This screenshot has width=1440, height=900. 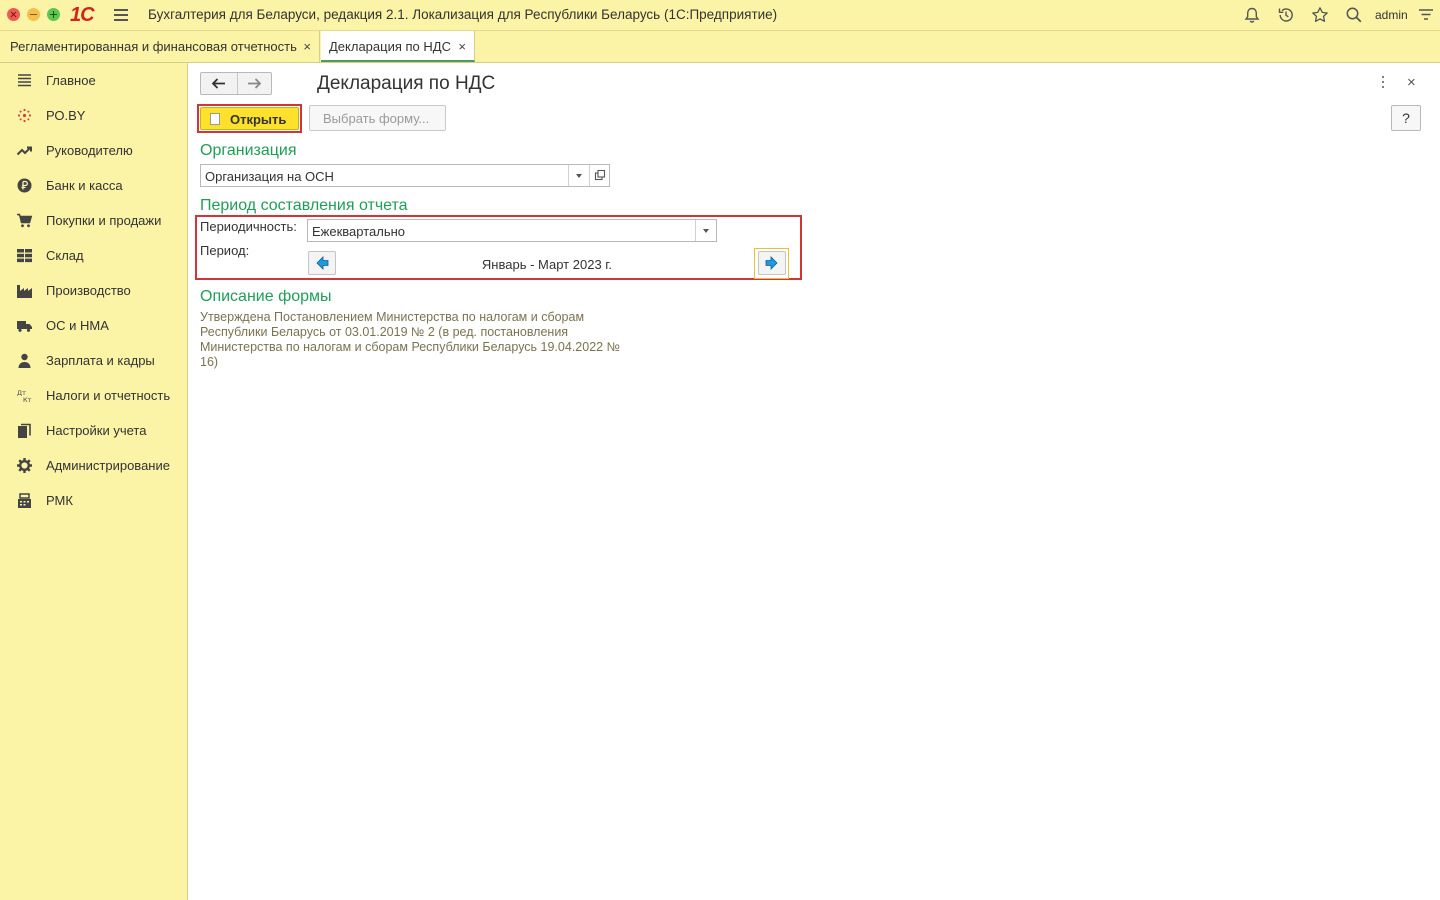 I want to click on sidebar-item-production: Производство, so click(x=93, y=290).